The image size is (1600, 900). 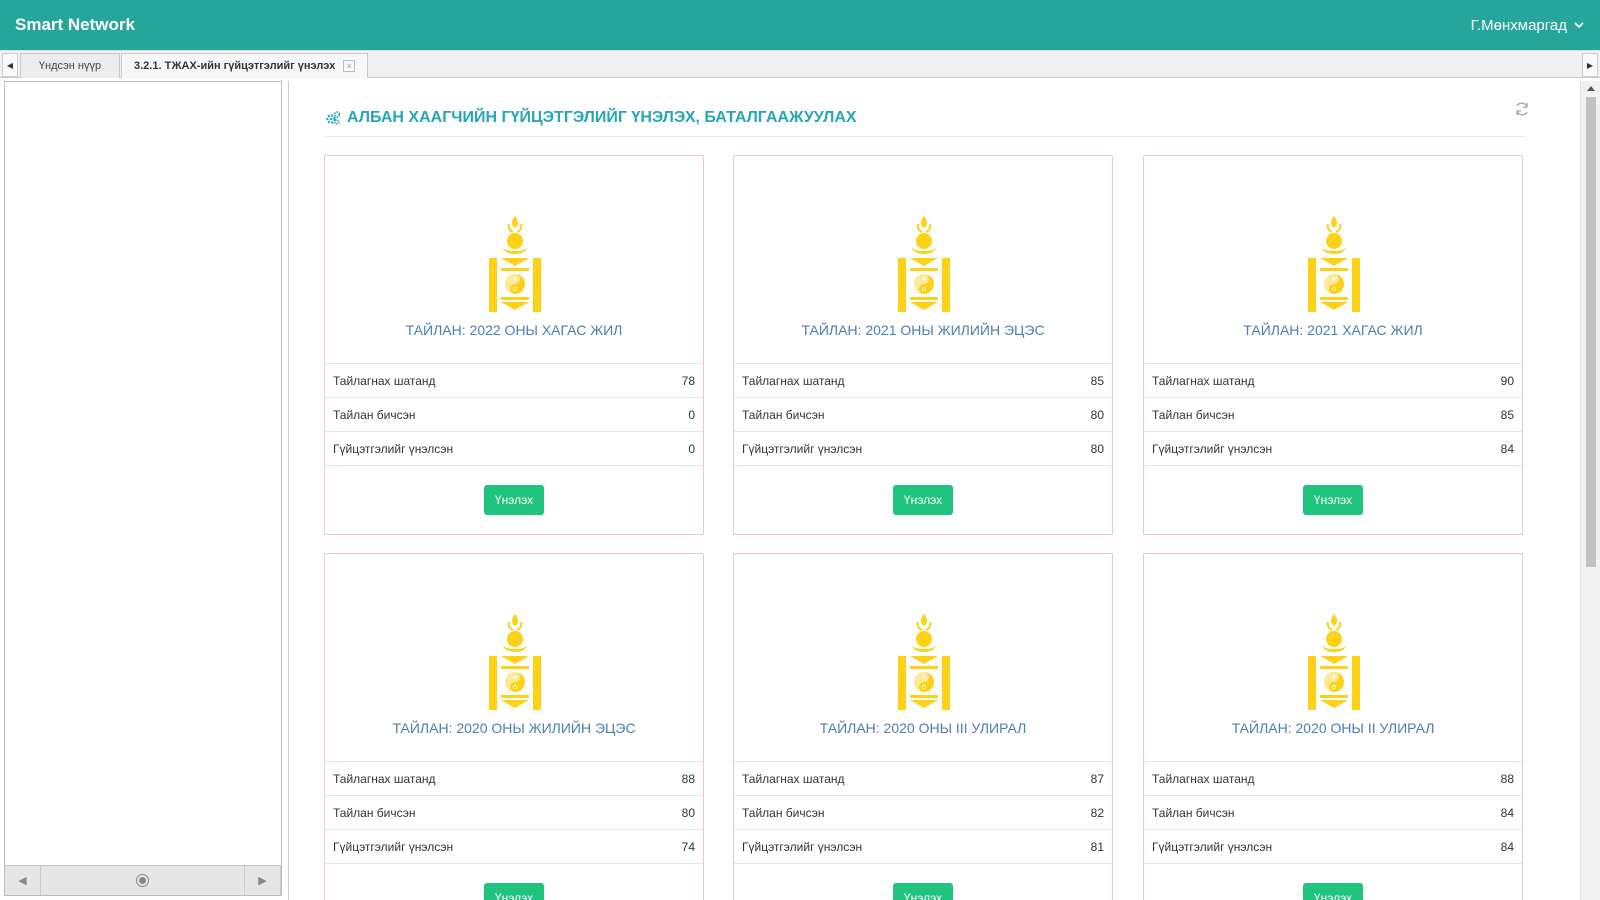 I want to click on report-card-header: ТАЙЛАН: 2021 ХАГАС ЖИЛ, so click(x=1333, y=260).